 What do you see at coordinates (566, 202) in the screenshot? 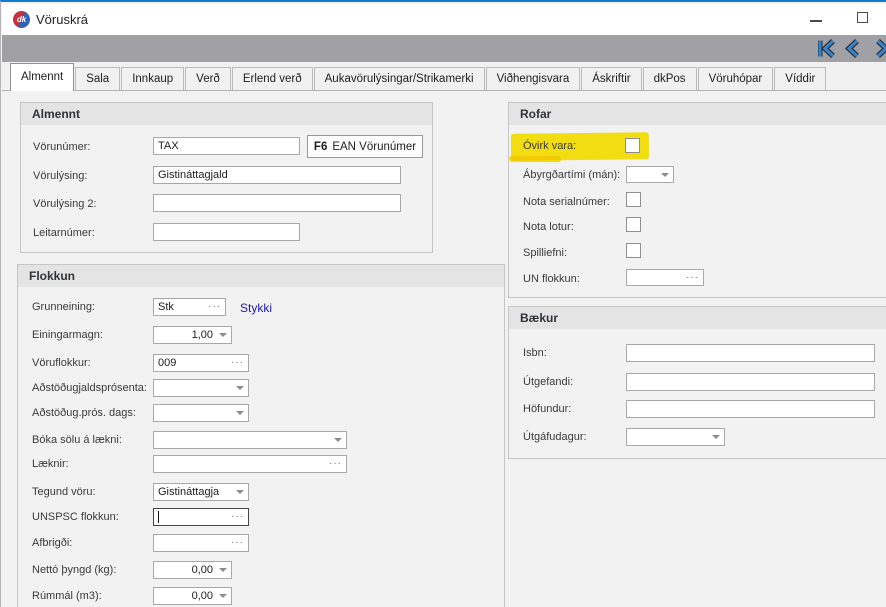
I see `nota-serialnumer-label: Nota serialnúmer:` at bounding box center [566, 202].